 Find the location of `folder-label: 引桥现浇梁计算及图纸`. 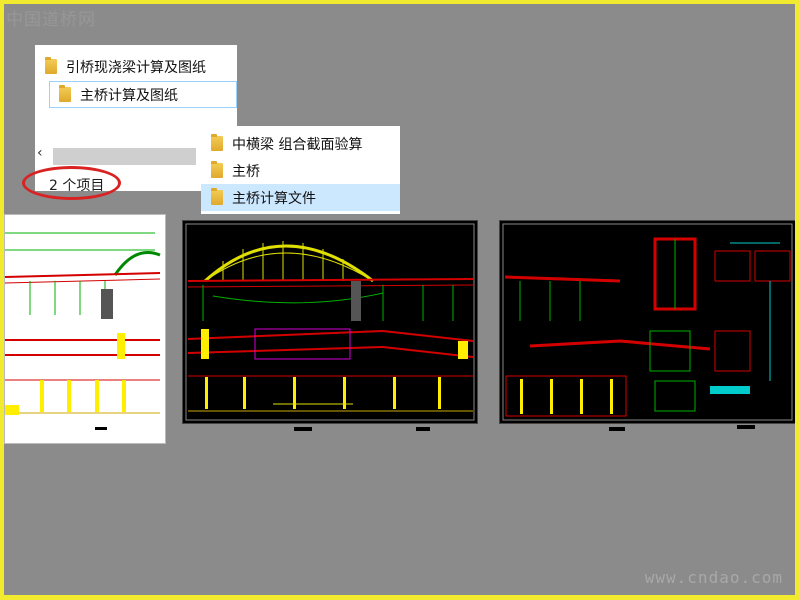

folder-label: 引桥现浇梁计算及图纸 is located at coordinates (136, 67).